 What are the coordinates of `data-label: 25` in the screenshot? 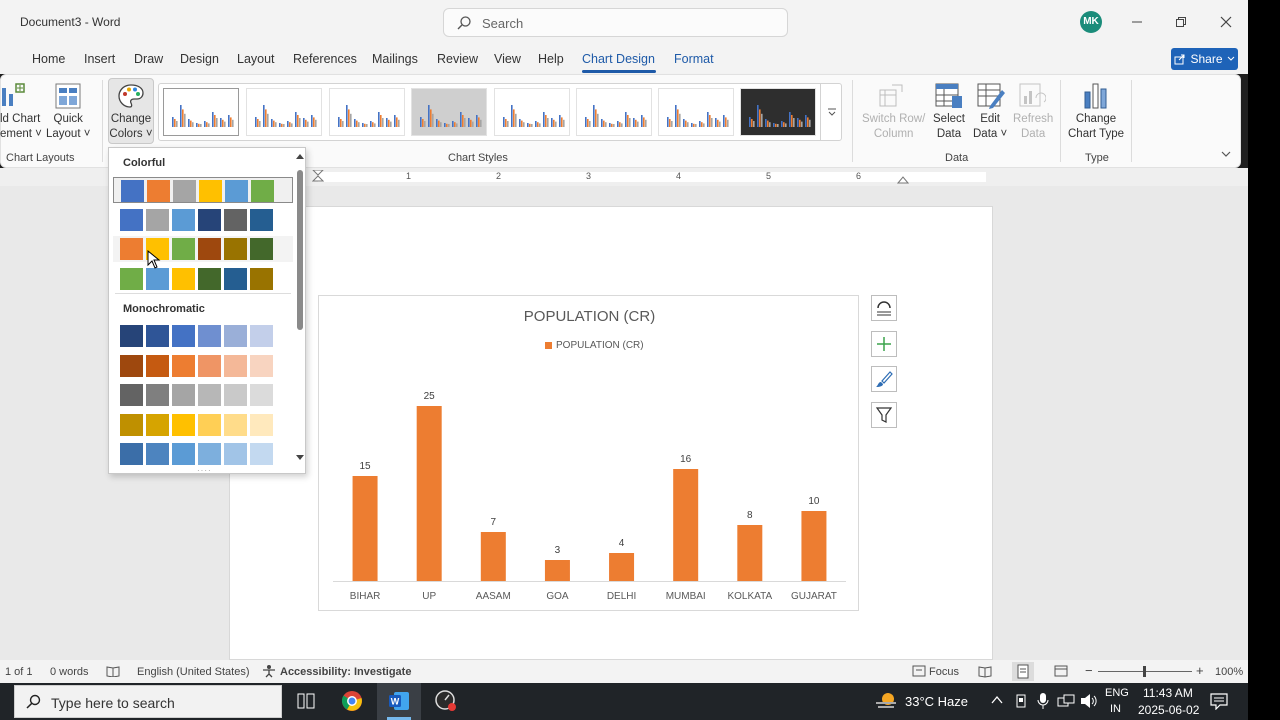 It's located at (430, 396).